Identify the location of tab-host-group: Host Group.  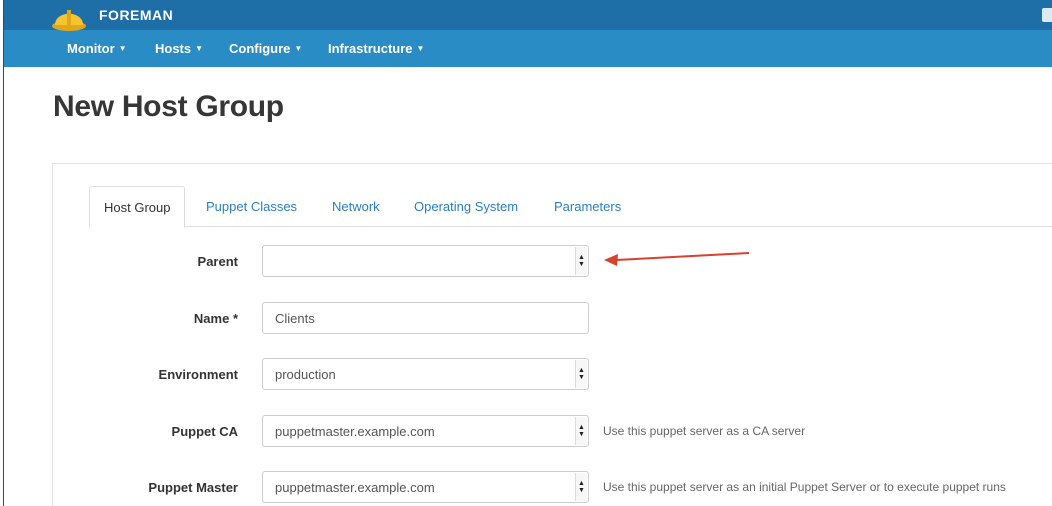
(137, 207).